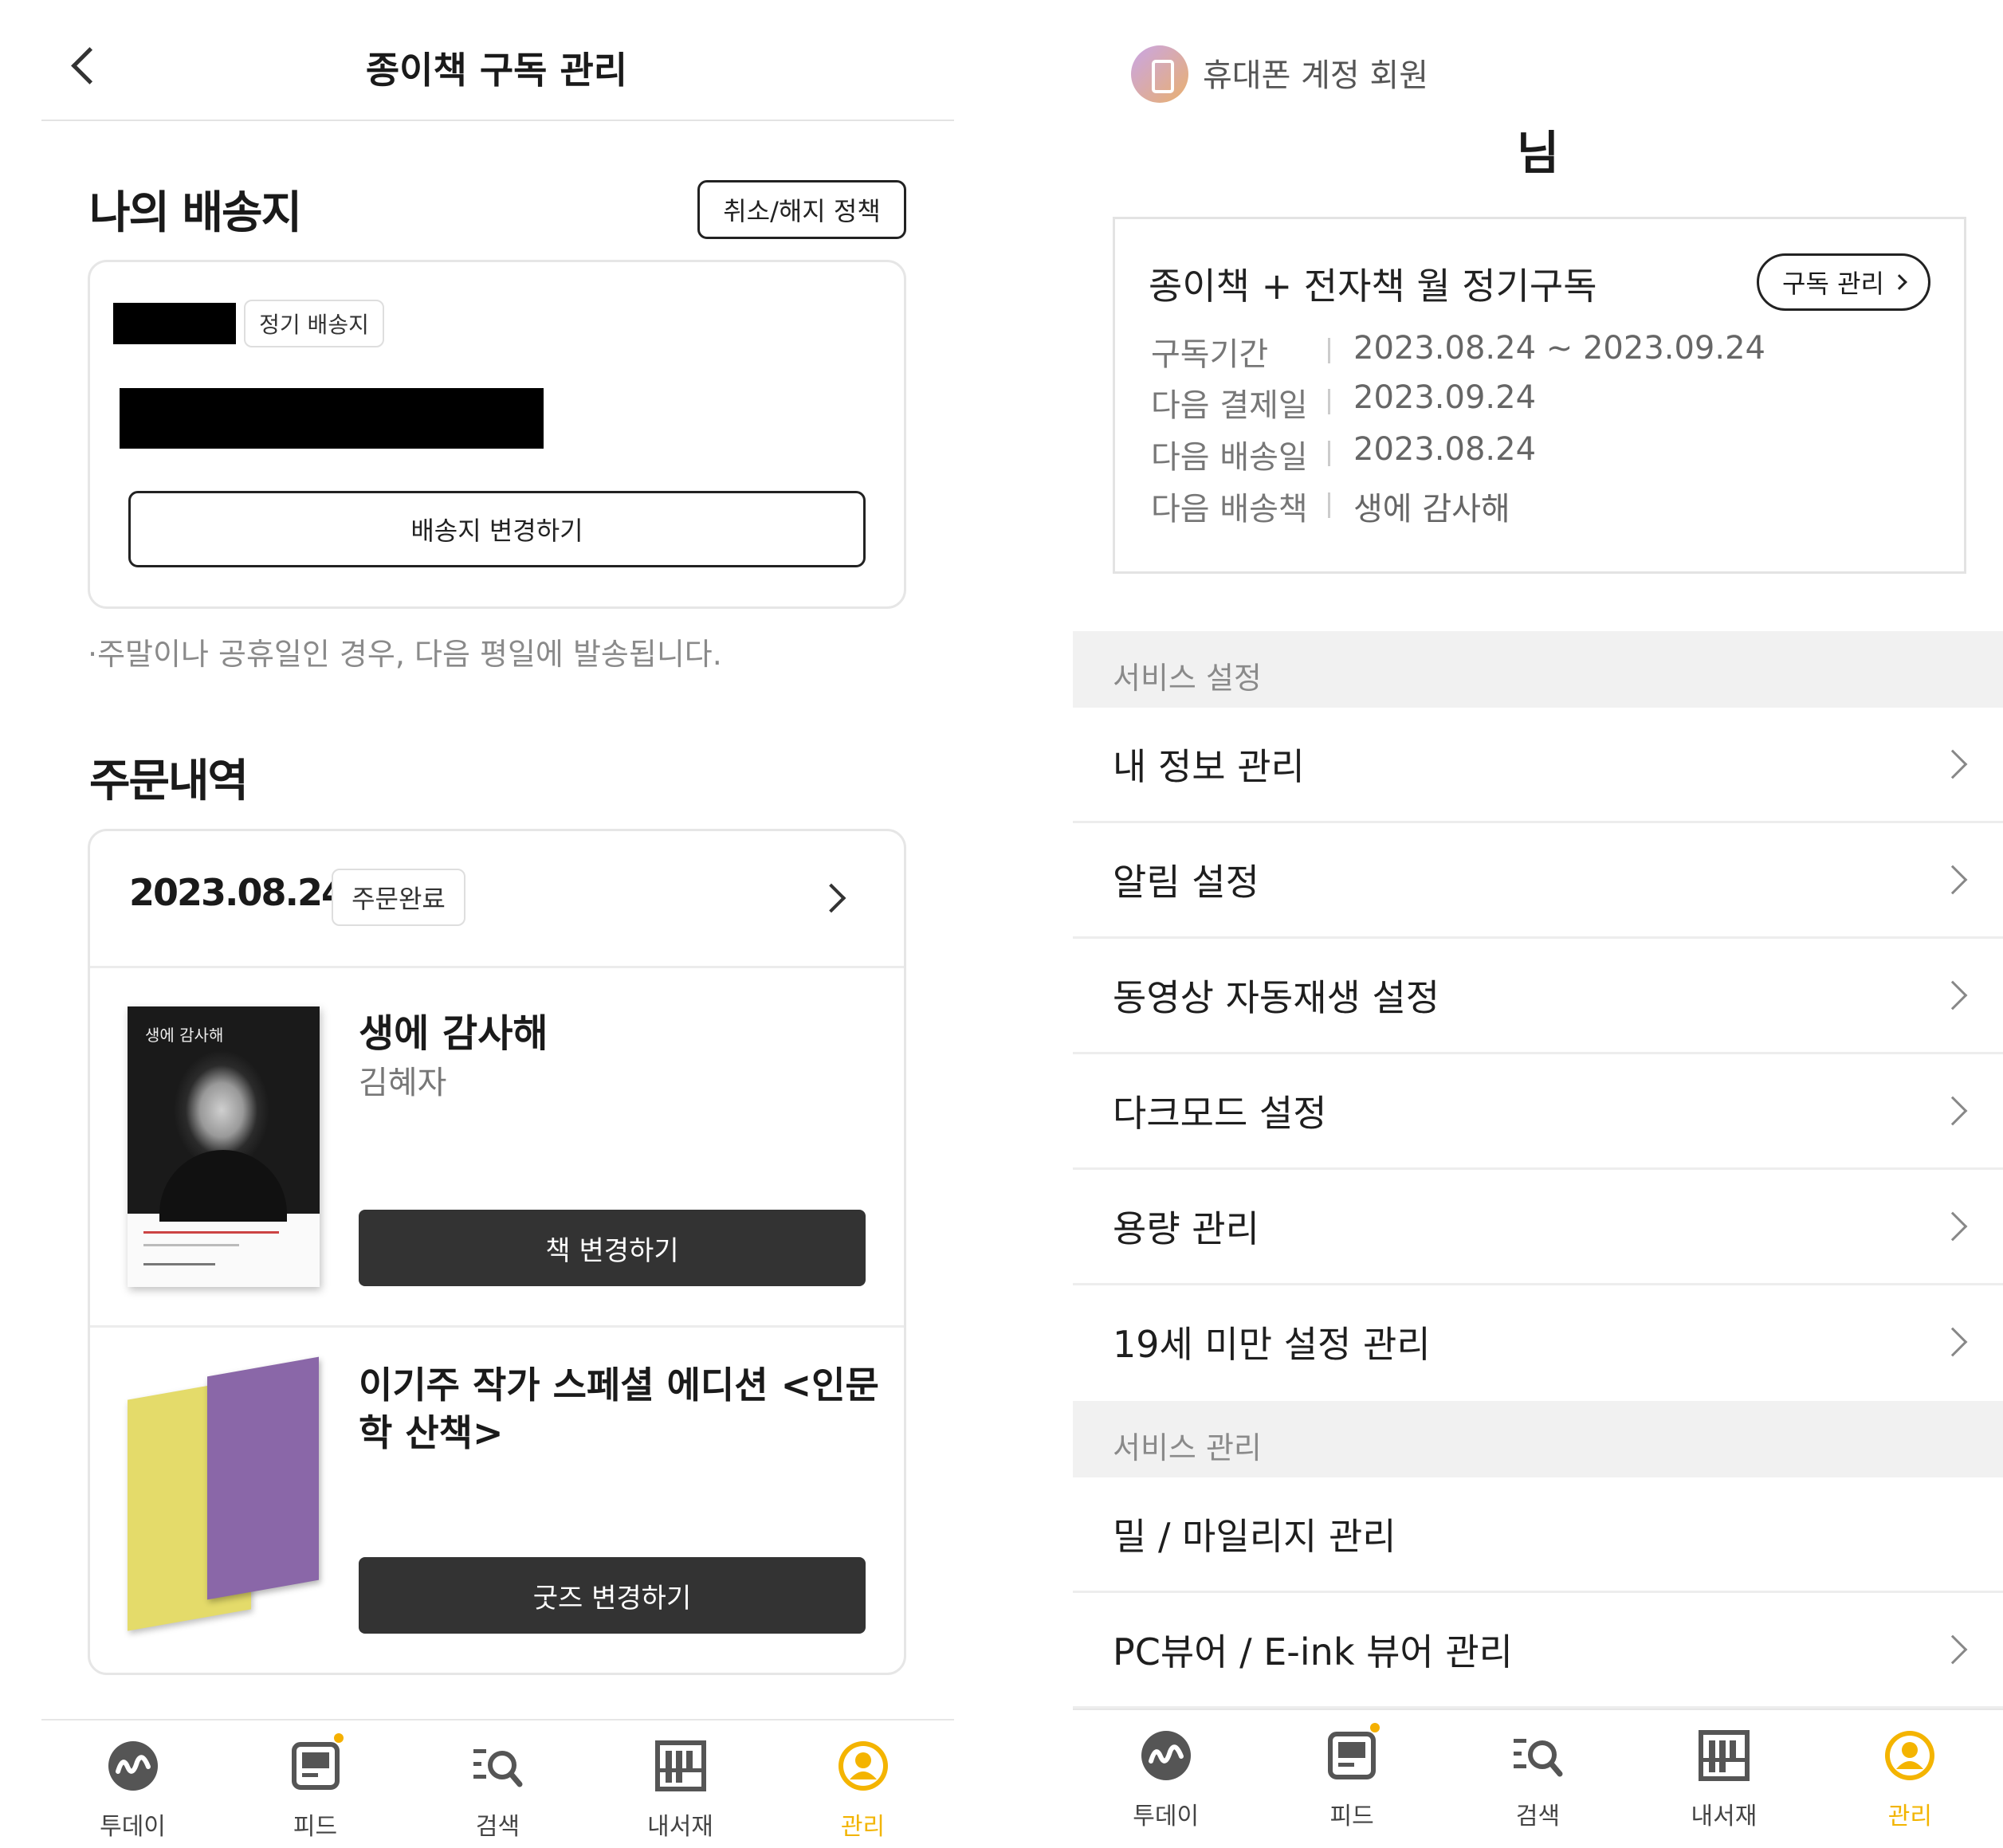 This screenshot has width=2003, height=1848. Describe the element at coordinates (612, 1595) in the screenshot. I see `change-goods-button: 굿즈 변경하기` at that location.